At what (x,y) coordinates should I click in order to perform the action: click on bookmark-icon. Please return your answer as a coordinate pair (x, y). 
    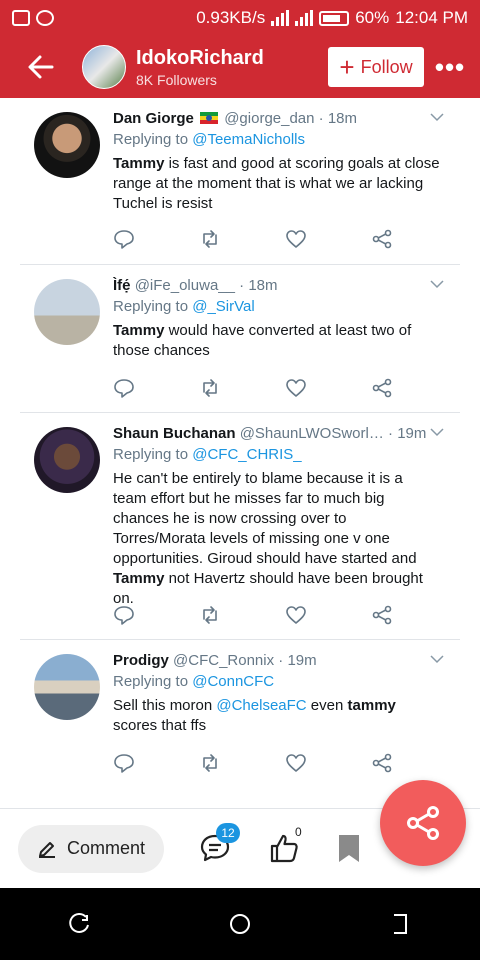
    Looking at the image, I should click on (349, 848).